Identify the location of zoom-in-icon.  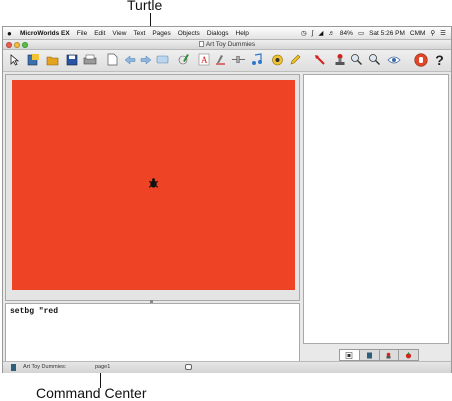
(356, 59).